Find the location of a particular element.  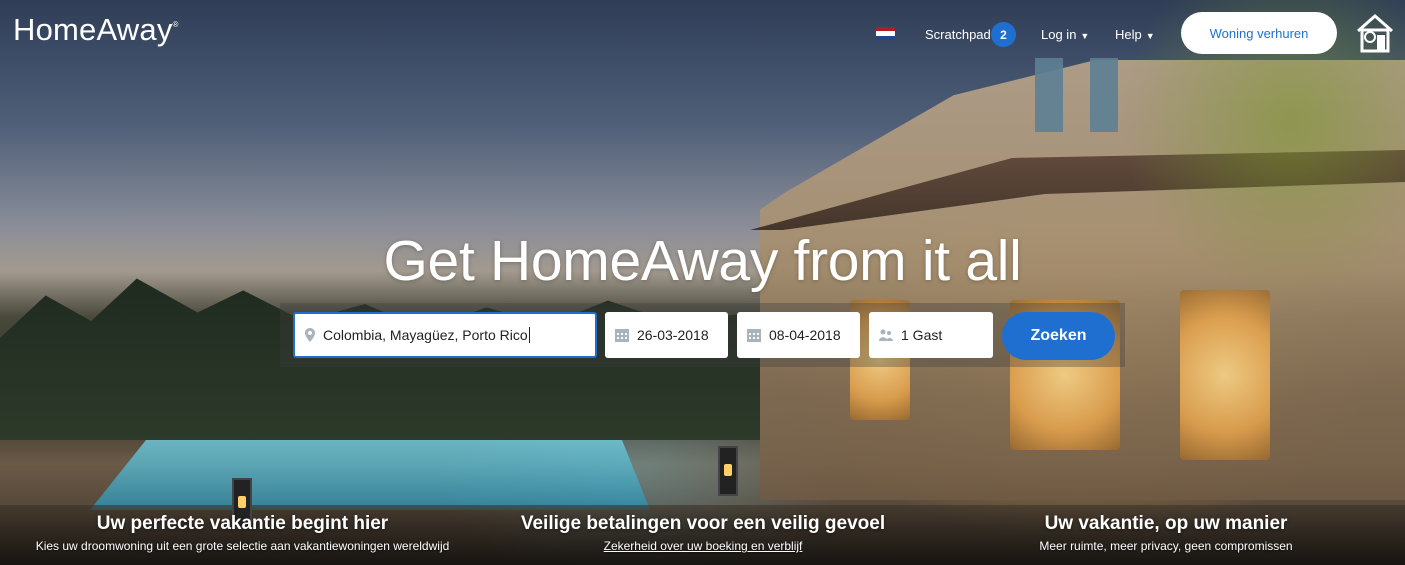

language-flag-icon is located at coordinates (885, 33).